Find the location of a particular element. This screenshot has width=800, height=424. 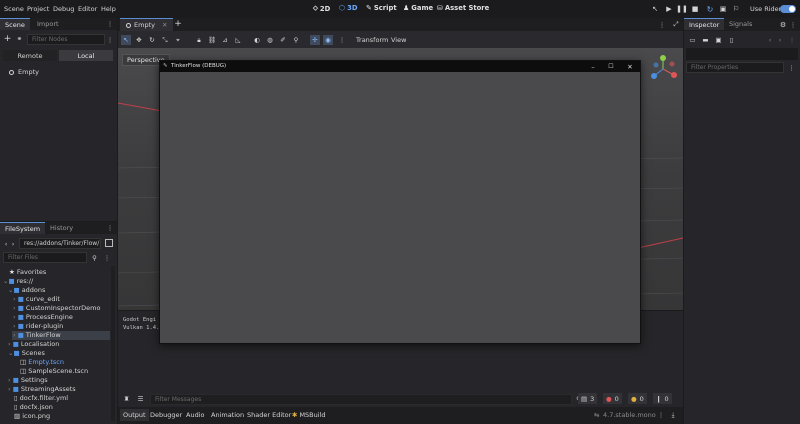

root-node-empty: Empty is located at coordinates (28, 72).